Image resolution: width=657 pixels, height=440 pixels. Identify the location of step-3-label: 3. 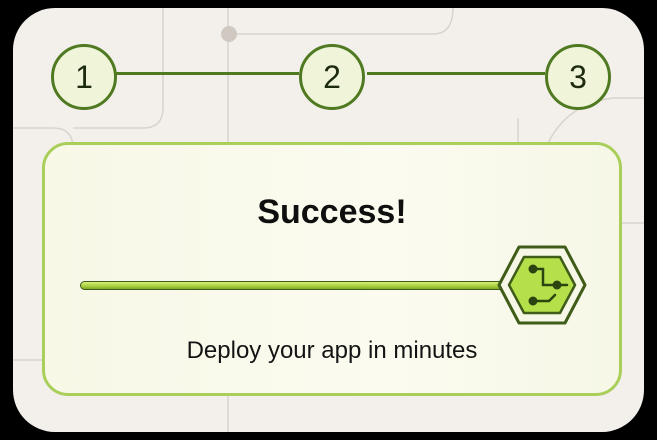
(578, 76).